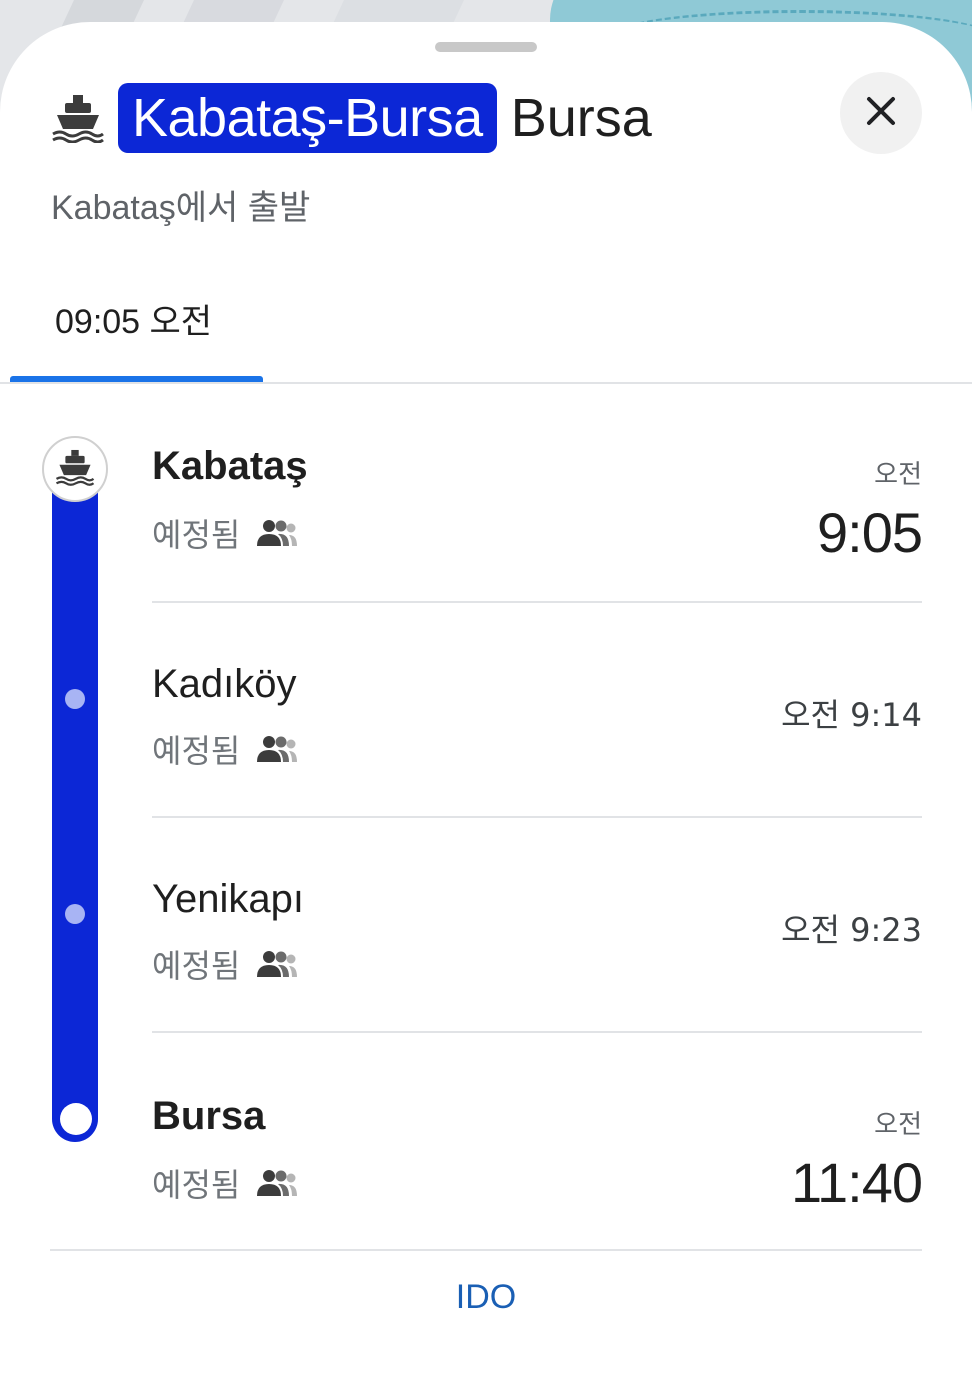 The width and height of the screenshot is (972, 1383). I want to click on stop-row: Kabataş 예정됨 오전 9:05, so click(537, 510).